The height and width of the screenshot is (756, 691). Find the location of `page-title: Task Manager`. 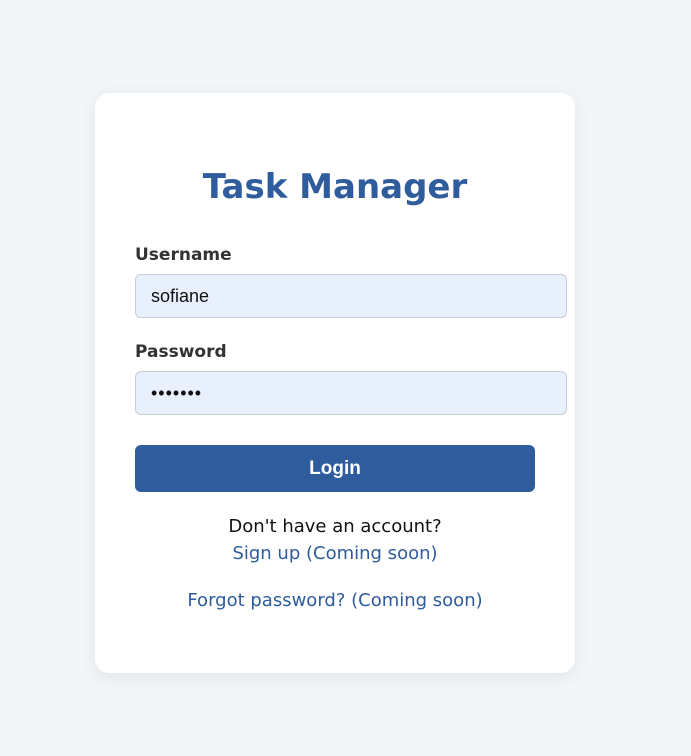

page-title: Task Manager is located at coordinates (335, 187).